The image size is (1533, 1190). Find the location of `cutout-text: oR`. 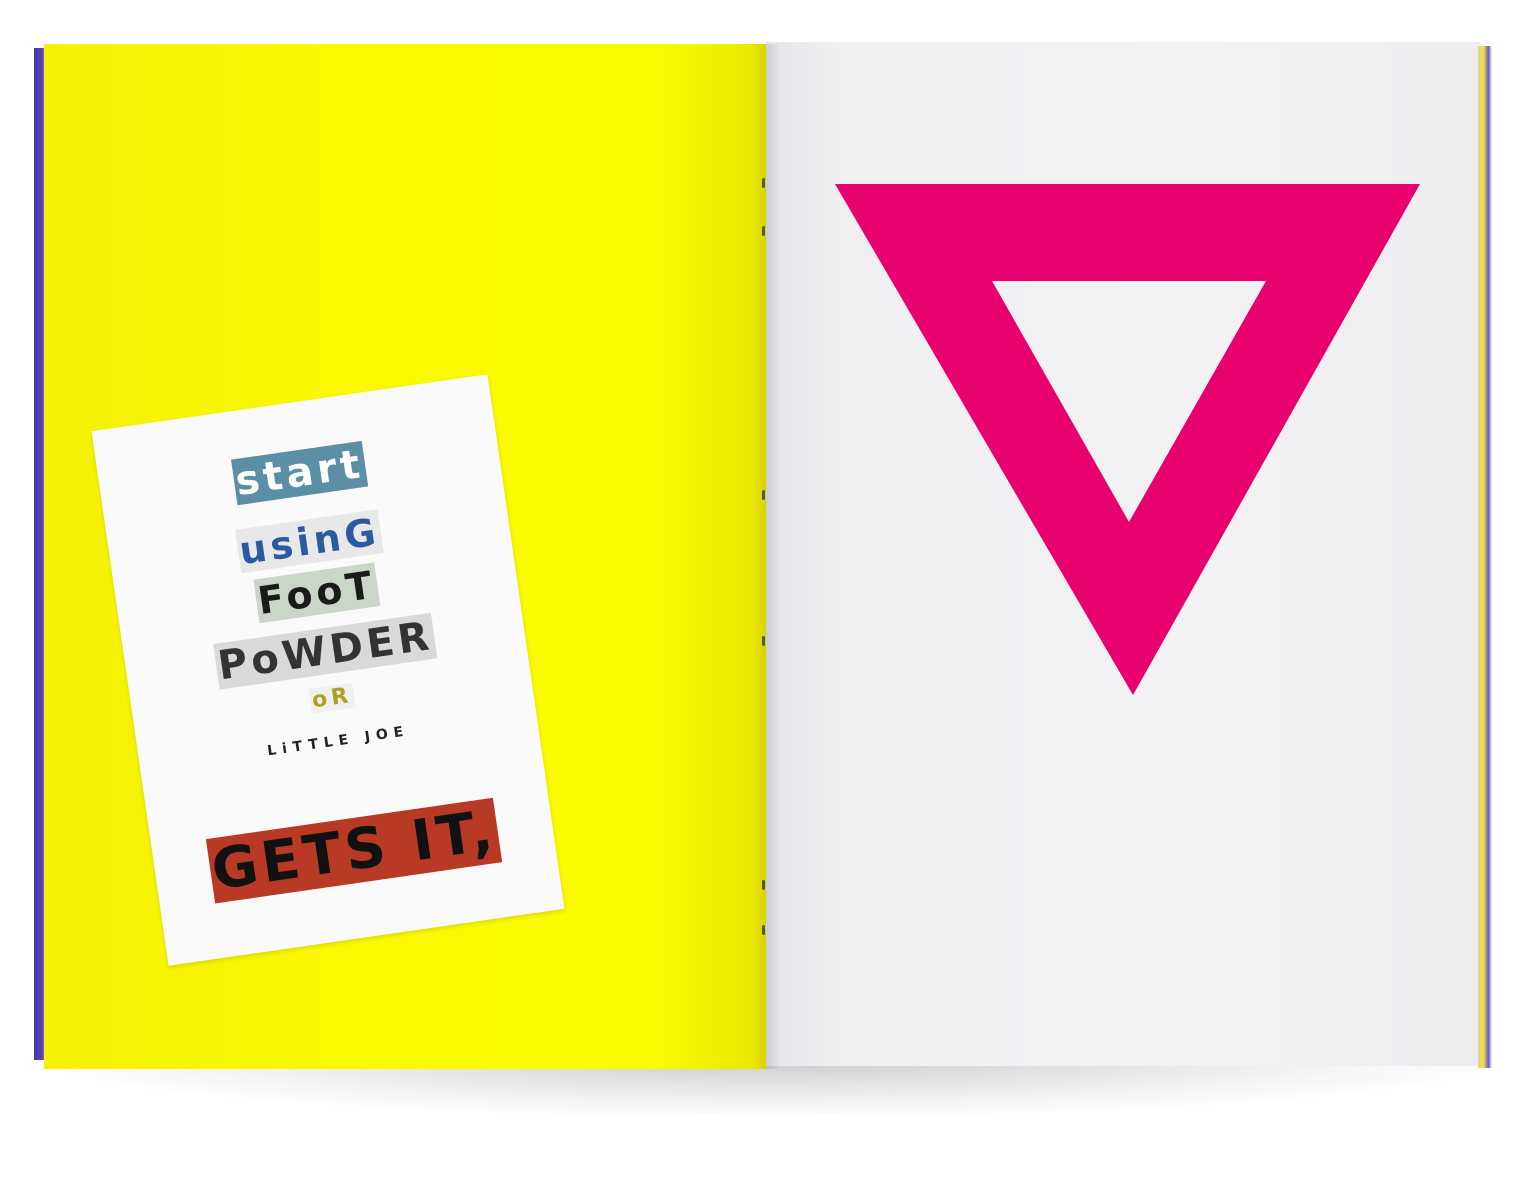

cutout-text: oR is located at coordinates (332, 698).